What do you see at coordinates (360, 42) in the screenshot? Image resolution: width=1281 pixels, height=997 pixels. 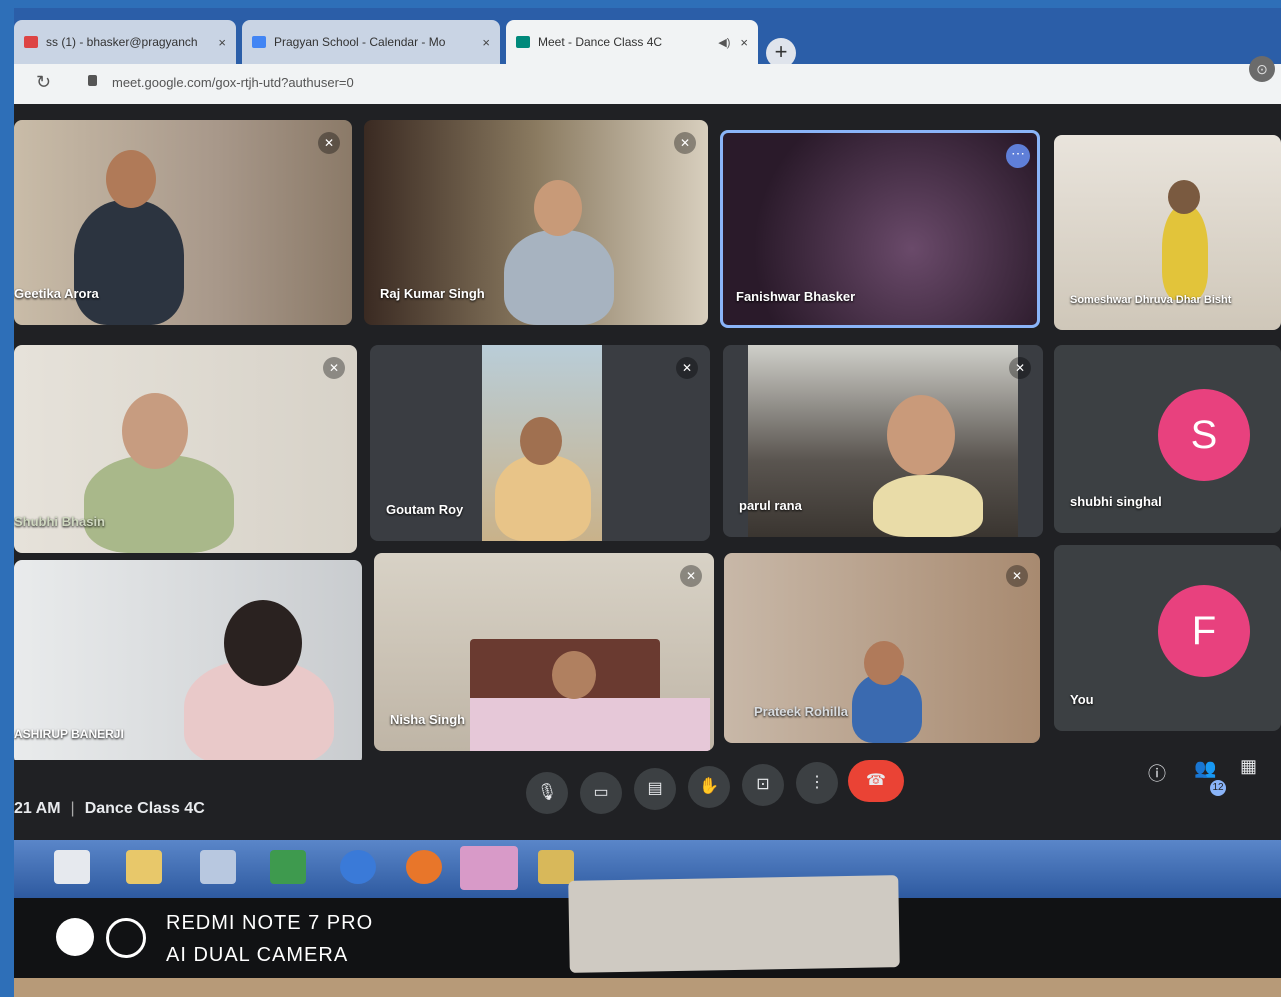 I see `tab-label: Pragyan School - Calendar - Mo` at bounding box center [360, 42].